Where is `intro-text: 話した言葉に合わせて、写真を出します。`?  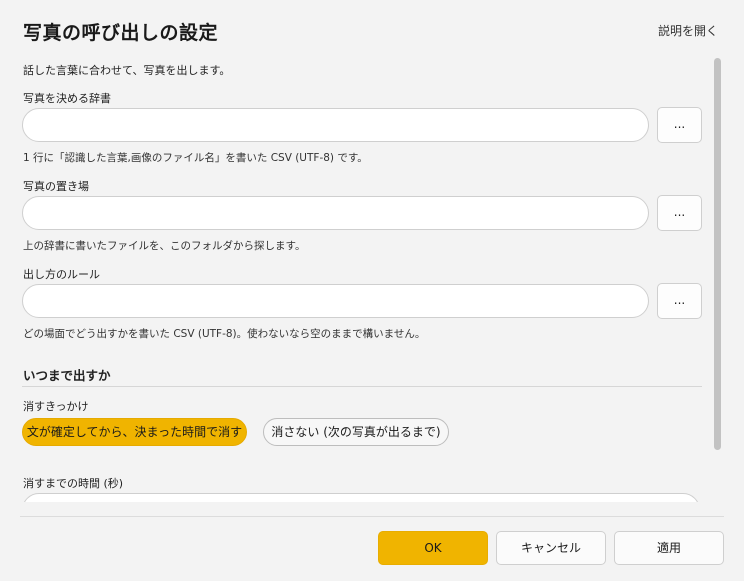 intro-text: 話した言葉に合わせて、写真を出します。 is located at coordinates (127, 70).